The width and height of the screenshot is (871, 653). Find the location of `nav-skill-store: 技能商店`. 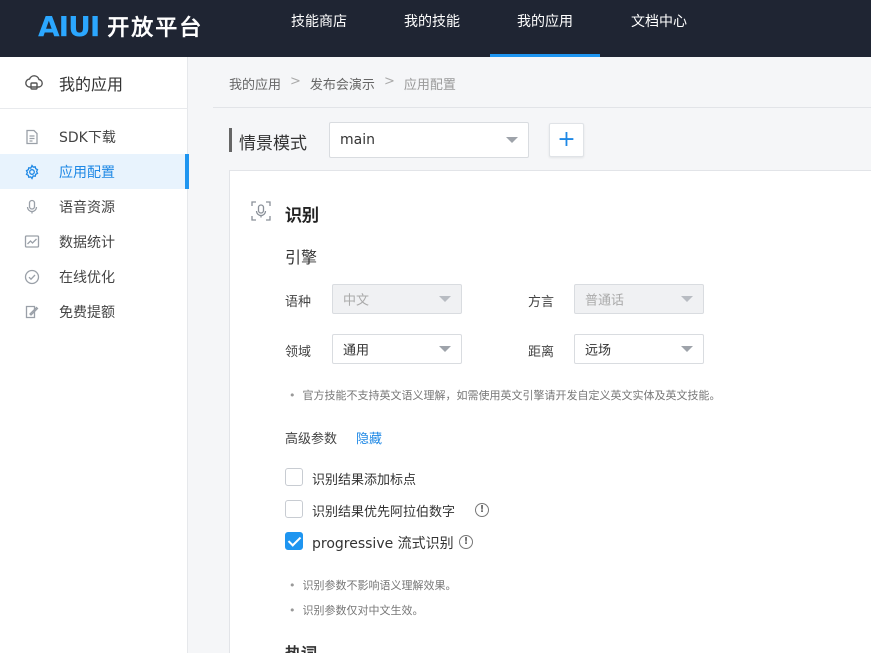

nav-skill-store: 技能商店 is located at coordinates (319, 28).